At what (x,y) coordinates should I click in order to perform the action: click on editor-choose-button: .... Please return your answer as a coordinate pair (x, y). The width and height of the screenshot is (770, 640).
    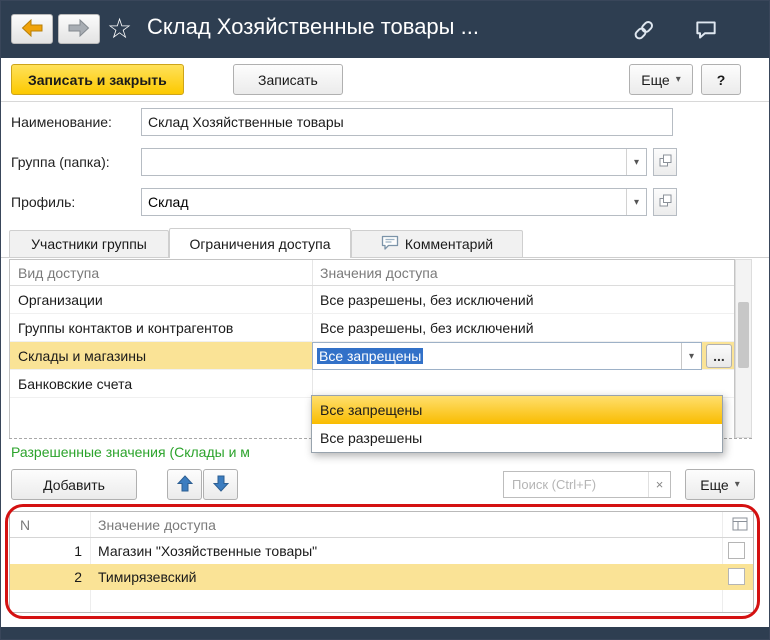
    Looking at the image, I should click on (719, 356).